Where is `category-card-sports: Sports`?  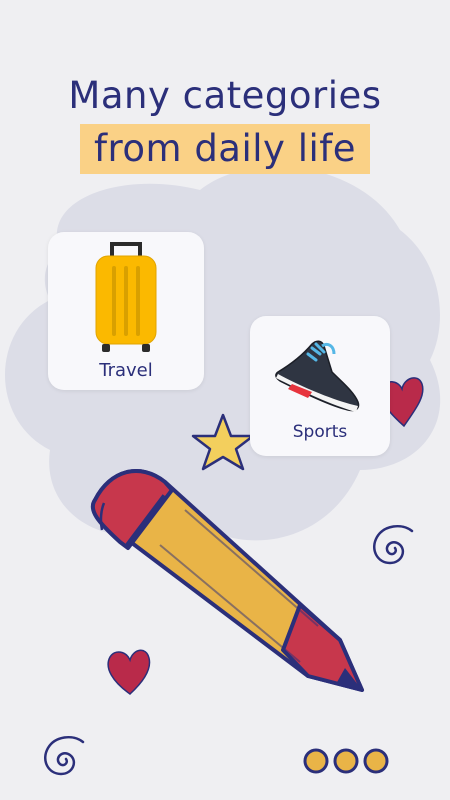 category-card-sports: Sports is located at coordinates (320, 386).